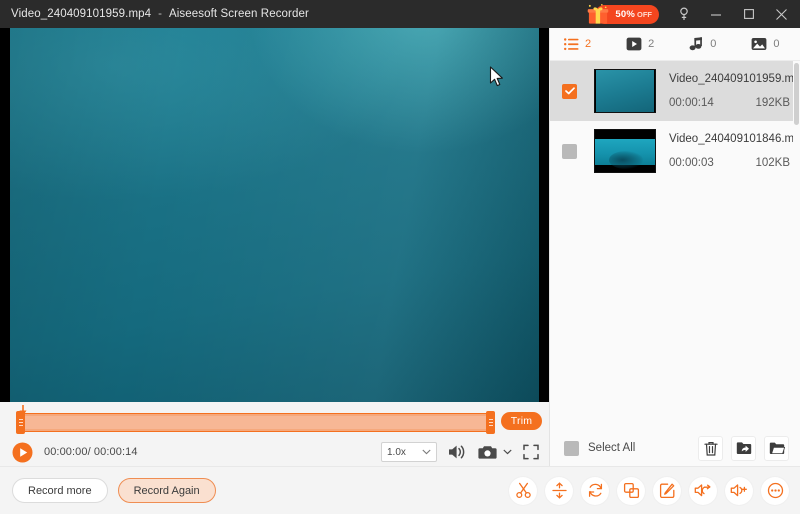 The image size is (800, 514). I want to click on timeline, so click(274, 420).